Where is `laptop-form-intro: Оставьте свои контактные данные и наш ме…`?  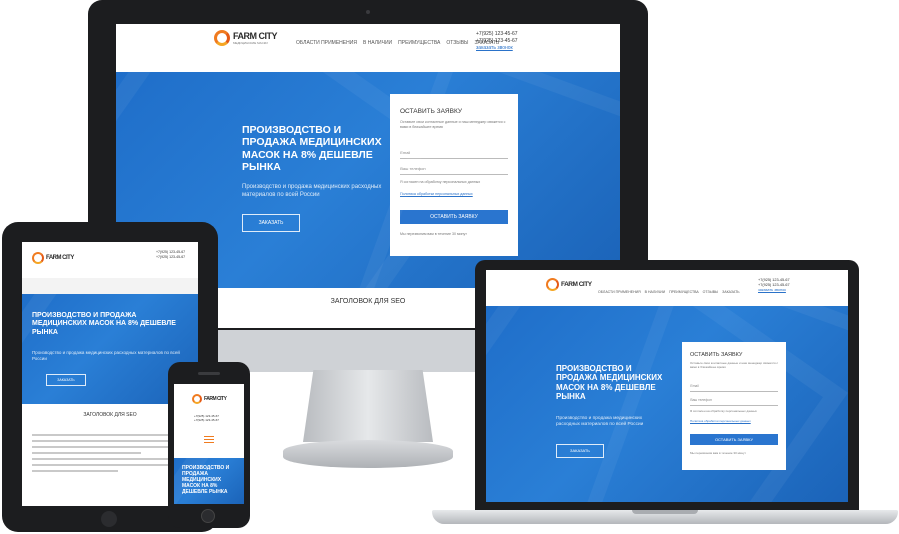 laptop-form-intro: Оставьте свои контактные данные и наш ме… is located at coordinates (734, 365).